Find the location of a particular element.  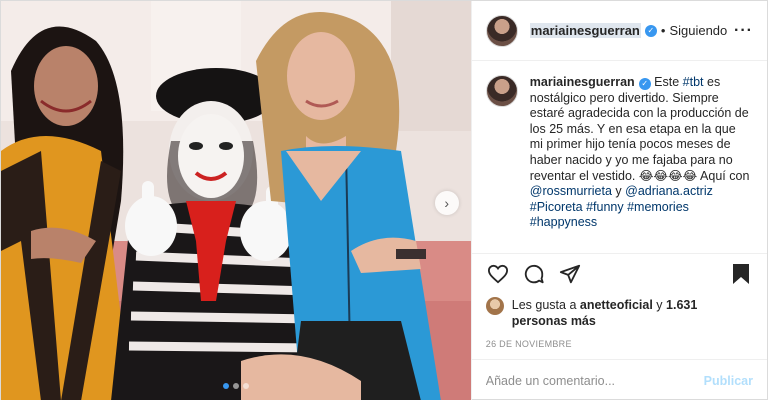

caption-text: Este is located at coordinates (668, 82).